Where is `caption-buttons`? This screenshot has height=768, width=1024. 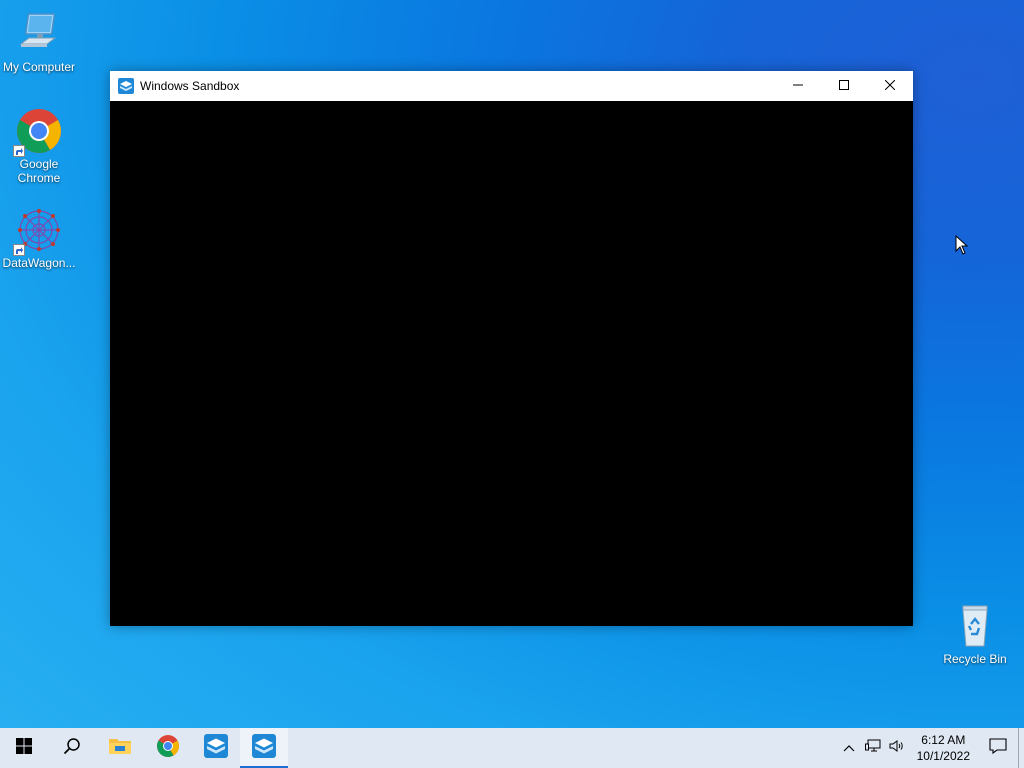 caption-buttons is located at coordinates (844, 86).